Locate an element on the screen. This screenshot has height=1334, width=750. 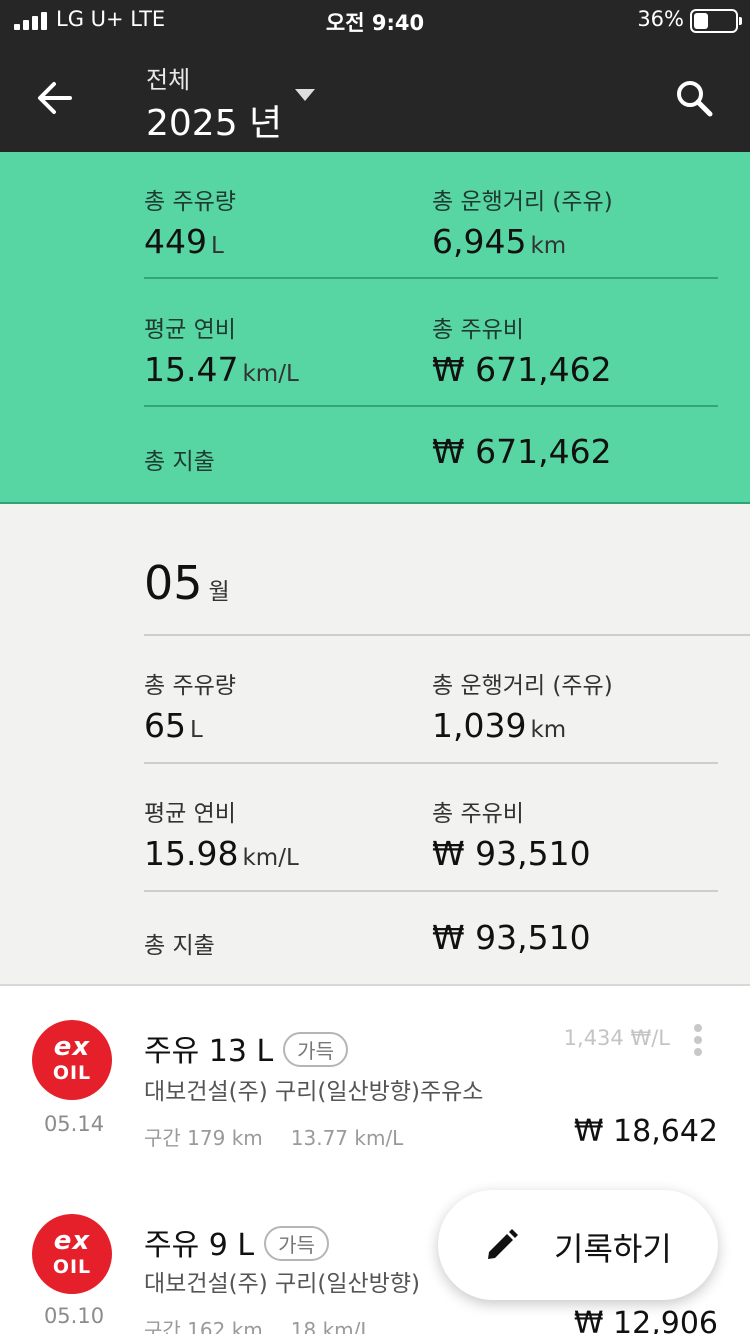
stat-value: 15.98 km/L is located at coordinates (221, 853).